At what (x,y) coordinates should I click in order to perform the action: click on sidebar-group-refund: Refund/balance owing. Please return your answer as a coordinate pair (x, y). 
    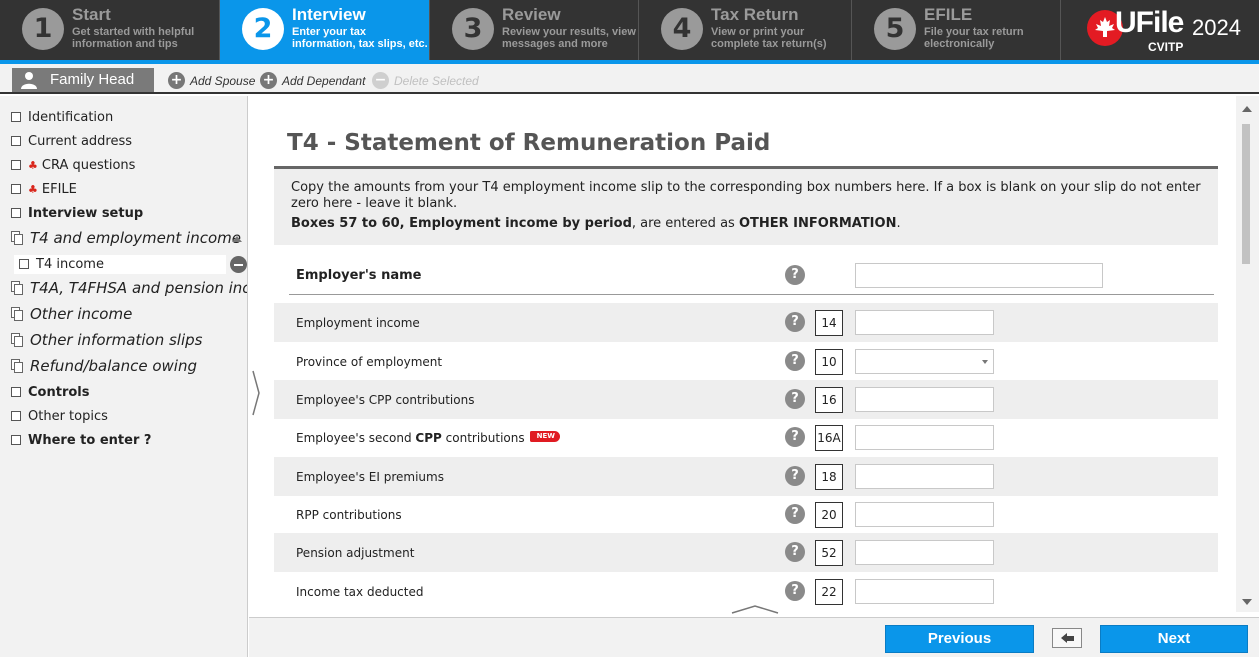
    Looking at the image, I should click on (104, 366).